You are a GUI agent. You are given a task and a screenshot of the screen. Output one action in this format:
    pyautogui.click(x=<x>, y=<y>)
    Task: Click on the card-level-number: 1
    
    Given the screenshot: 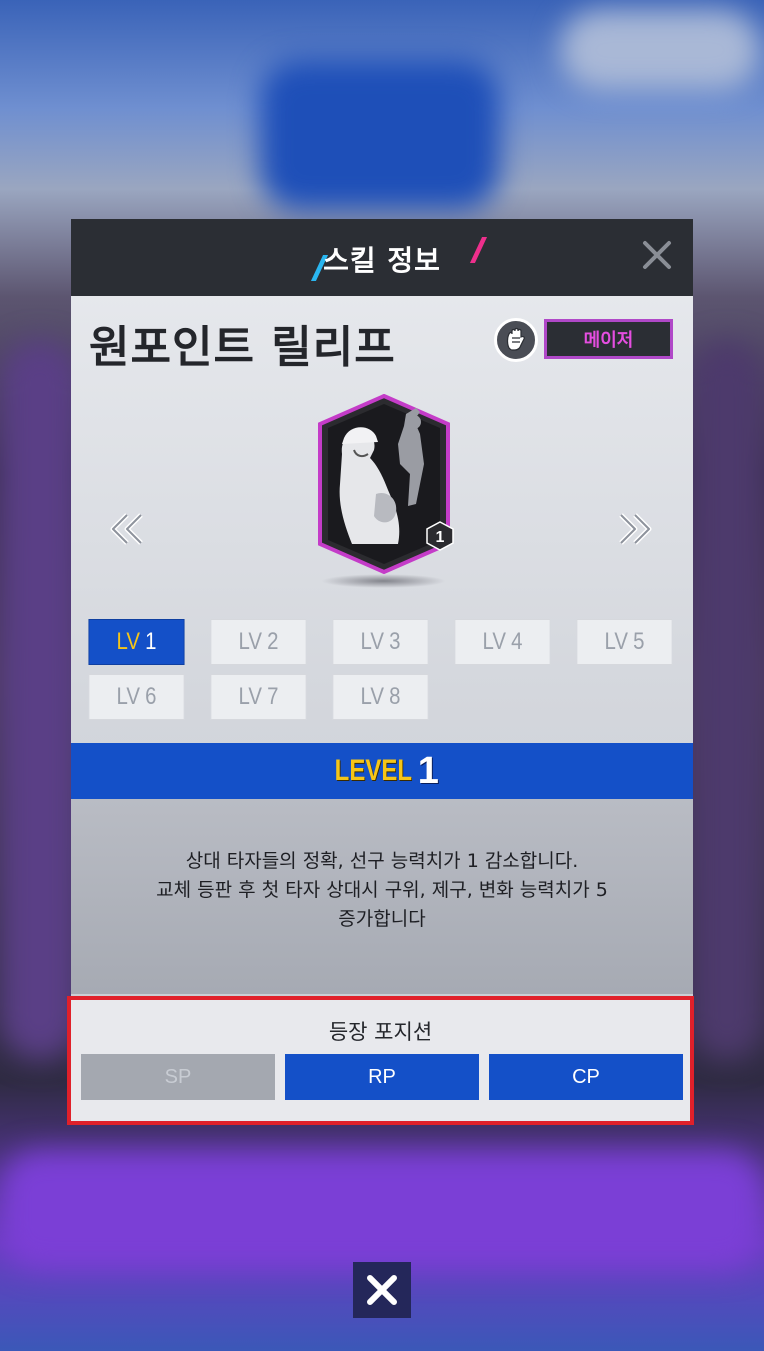 What is the action you would take?
    pyautogui.click(x=440, y=537)
    